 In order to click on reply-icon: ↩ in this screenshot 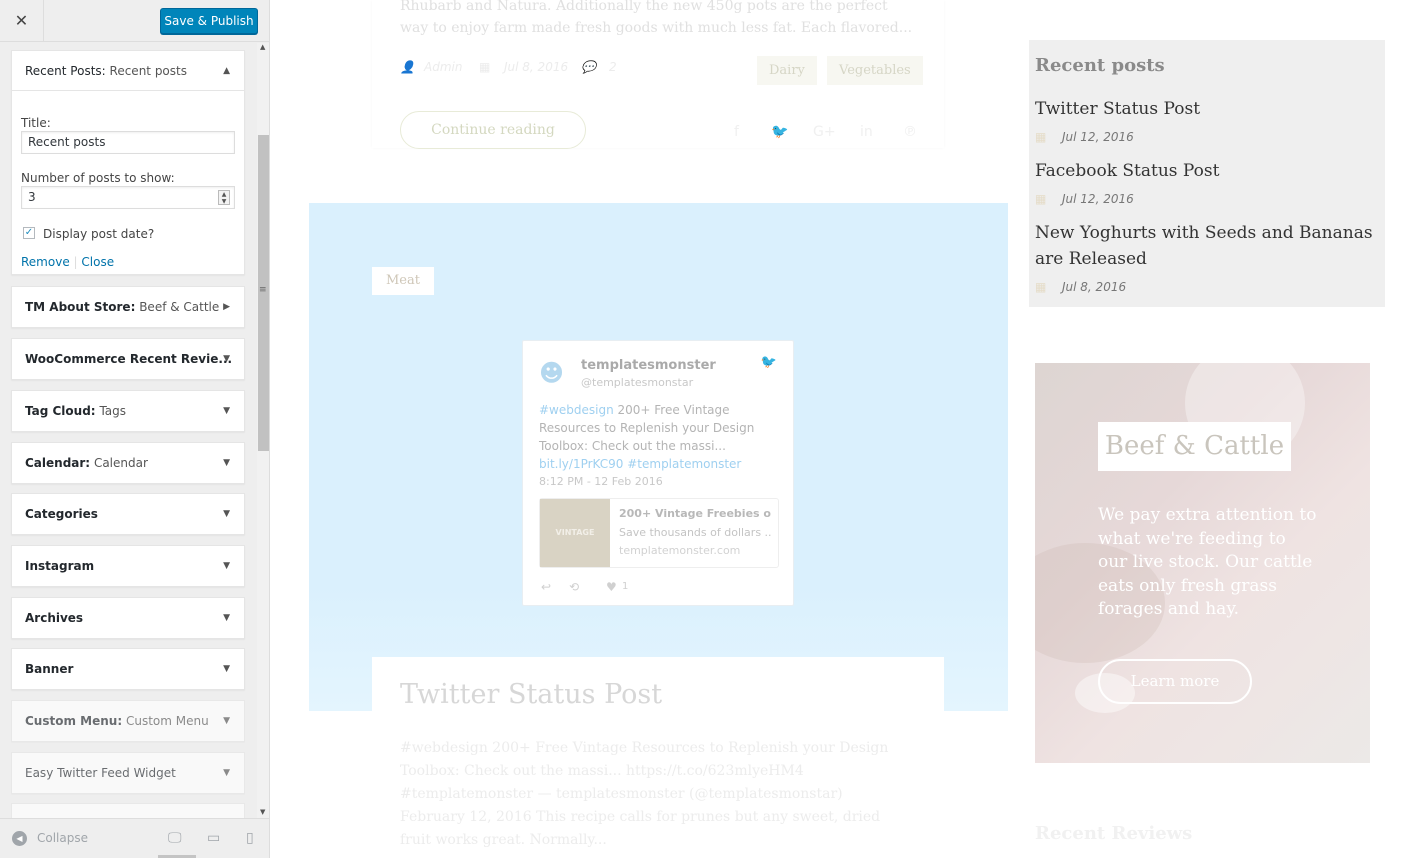, I will do `click(546, 587)`.